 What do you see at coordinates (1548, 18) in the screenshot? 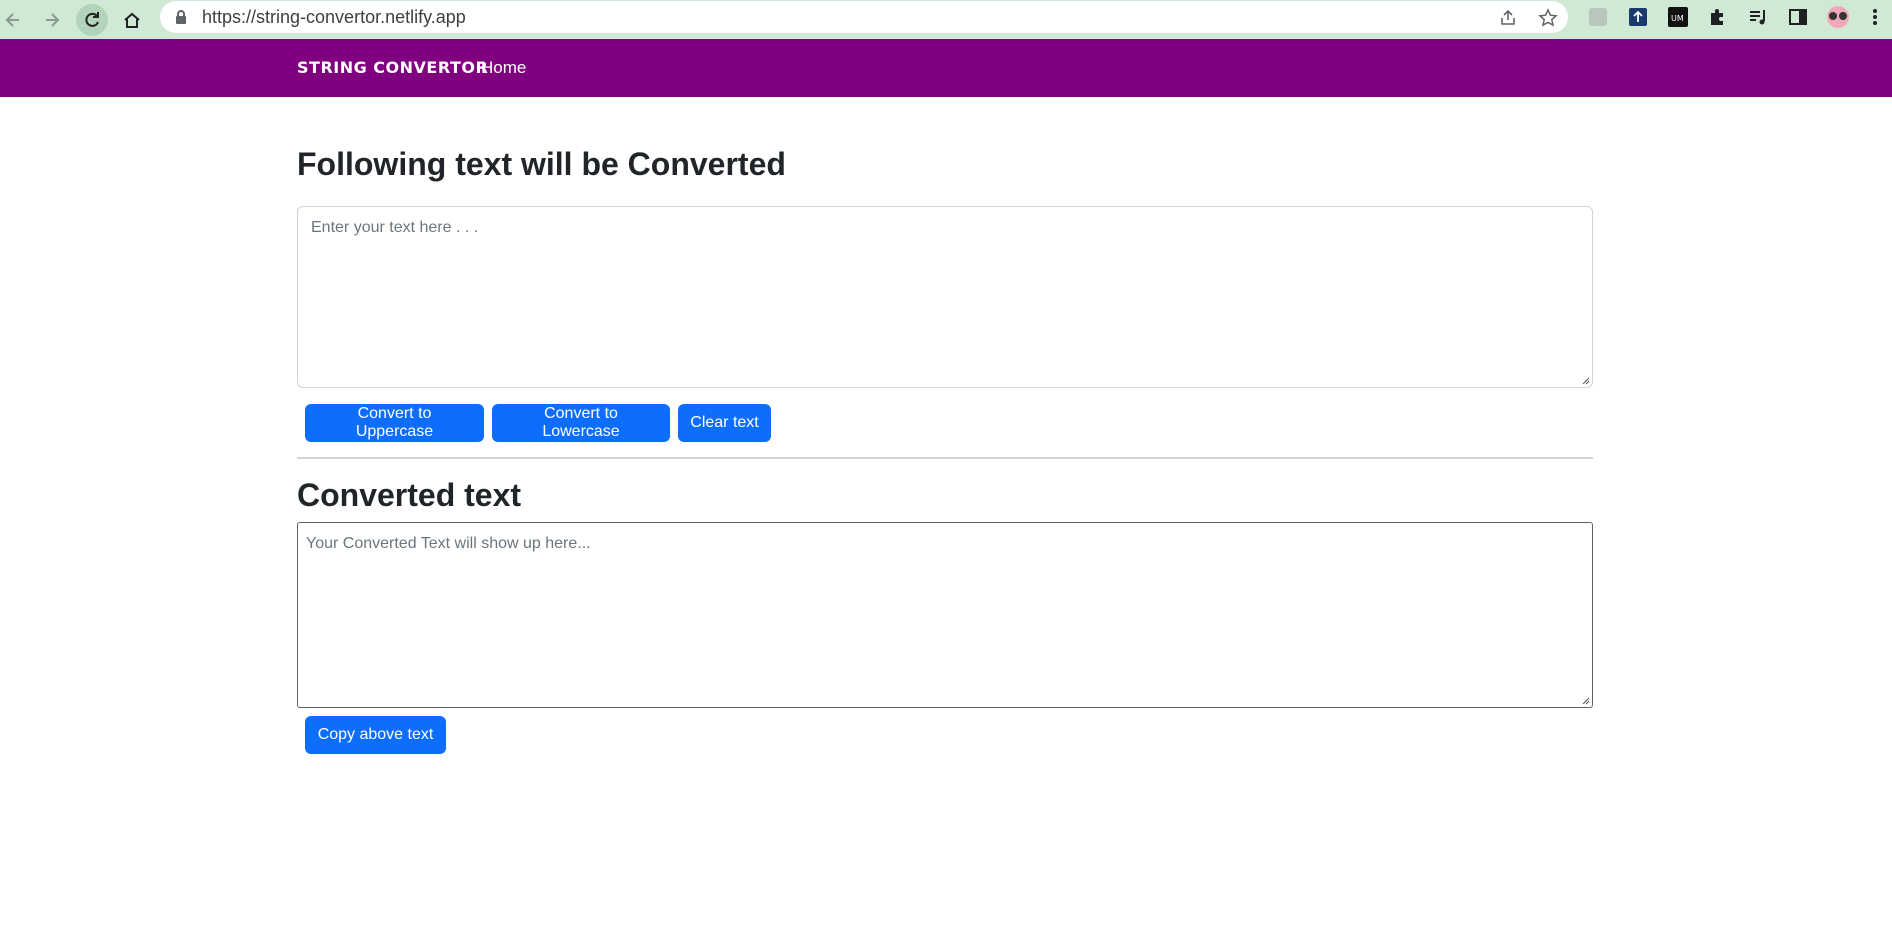
I see `bookmark-star-icon` at bounding box center [1548, 18].